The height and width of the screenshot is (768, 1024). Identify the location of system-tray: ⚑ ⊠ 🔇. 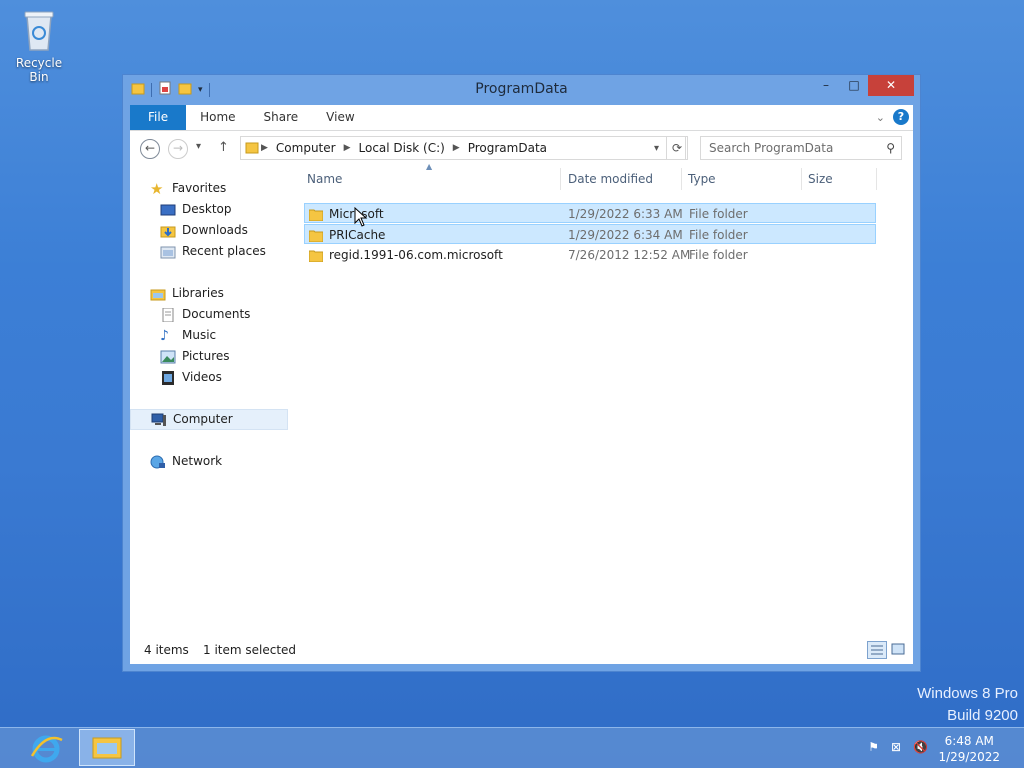
(898, 747).